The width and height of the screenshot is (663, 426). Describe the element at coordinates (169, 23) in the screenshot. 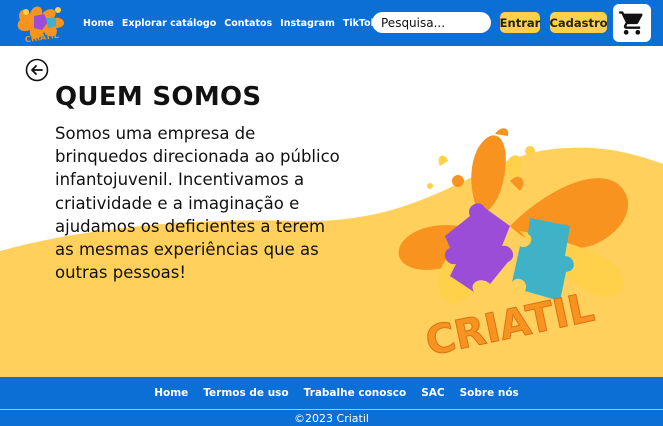

I see `nav-explorar-catalogo: Explorar catálogo` at that location.